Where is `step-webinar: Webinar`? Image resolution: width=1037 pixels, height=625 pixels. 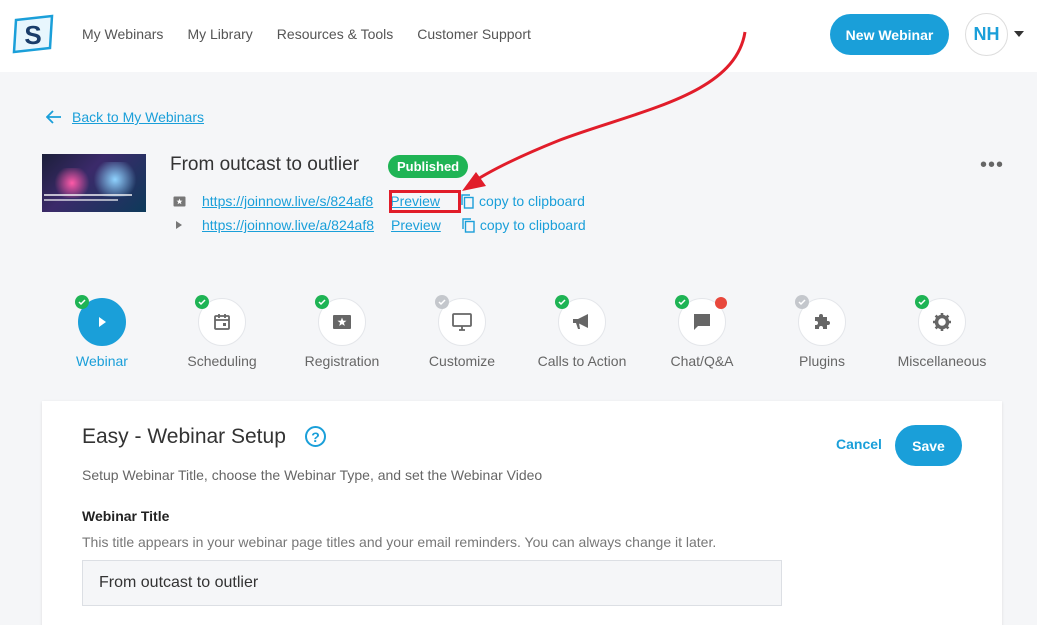 step-webinar: Webinar is located at coordinates (102, 332).